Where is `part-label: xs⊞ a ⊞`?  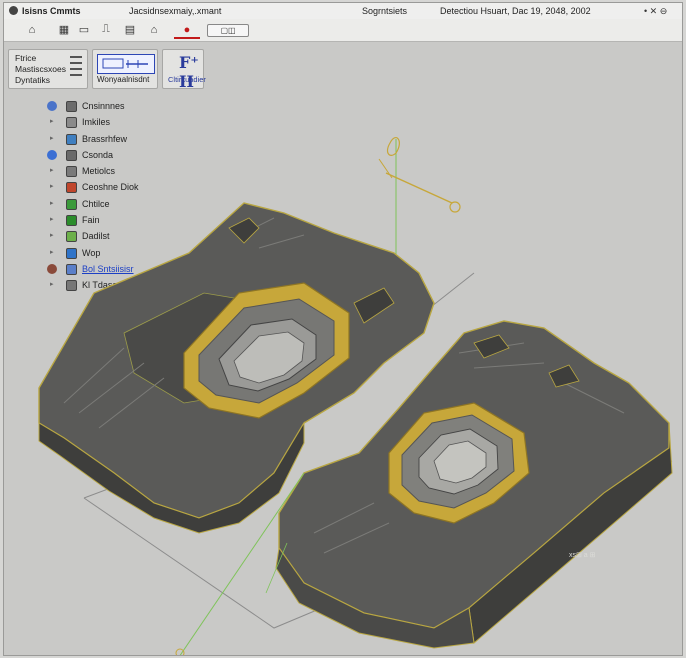 part-label: xs⊞ a ⊞ is located at coordinates (582, 555).